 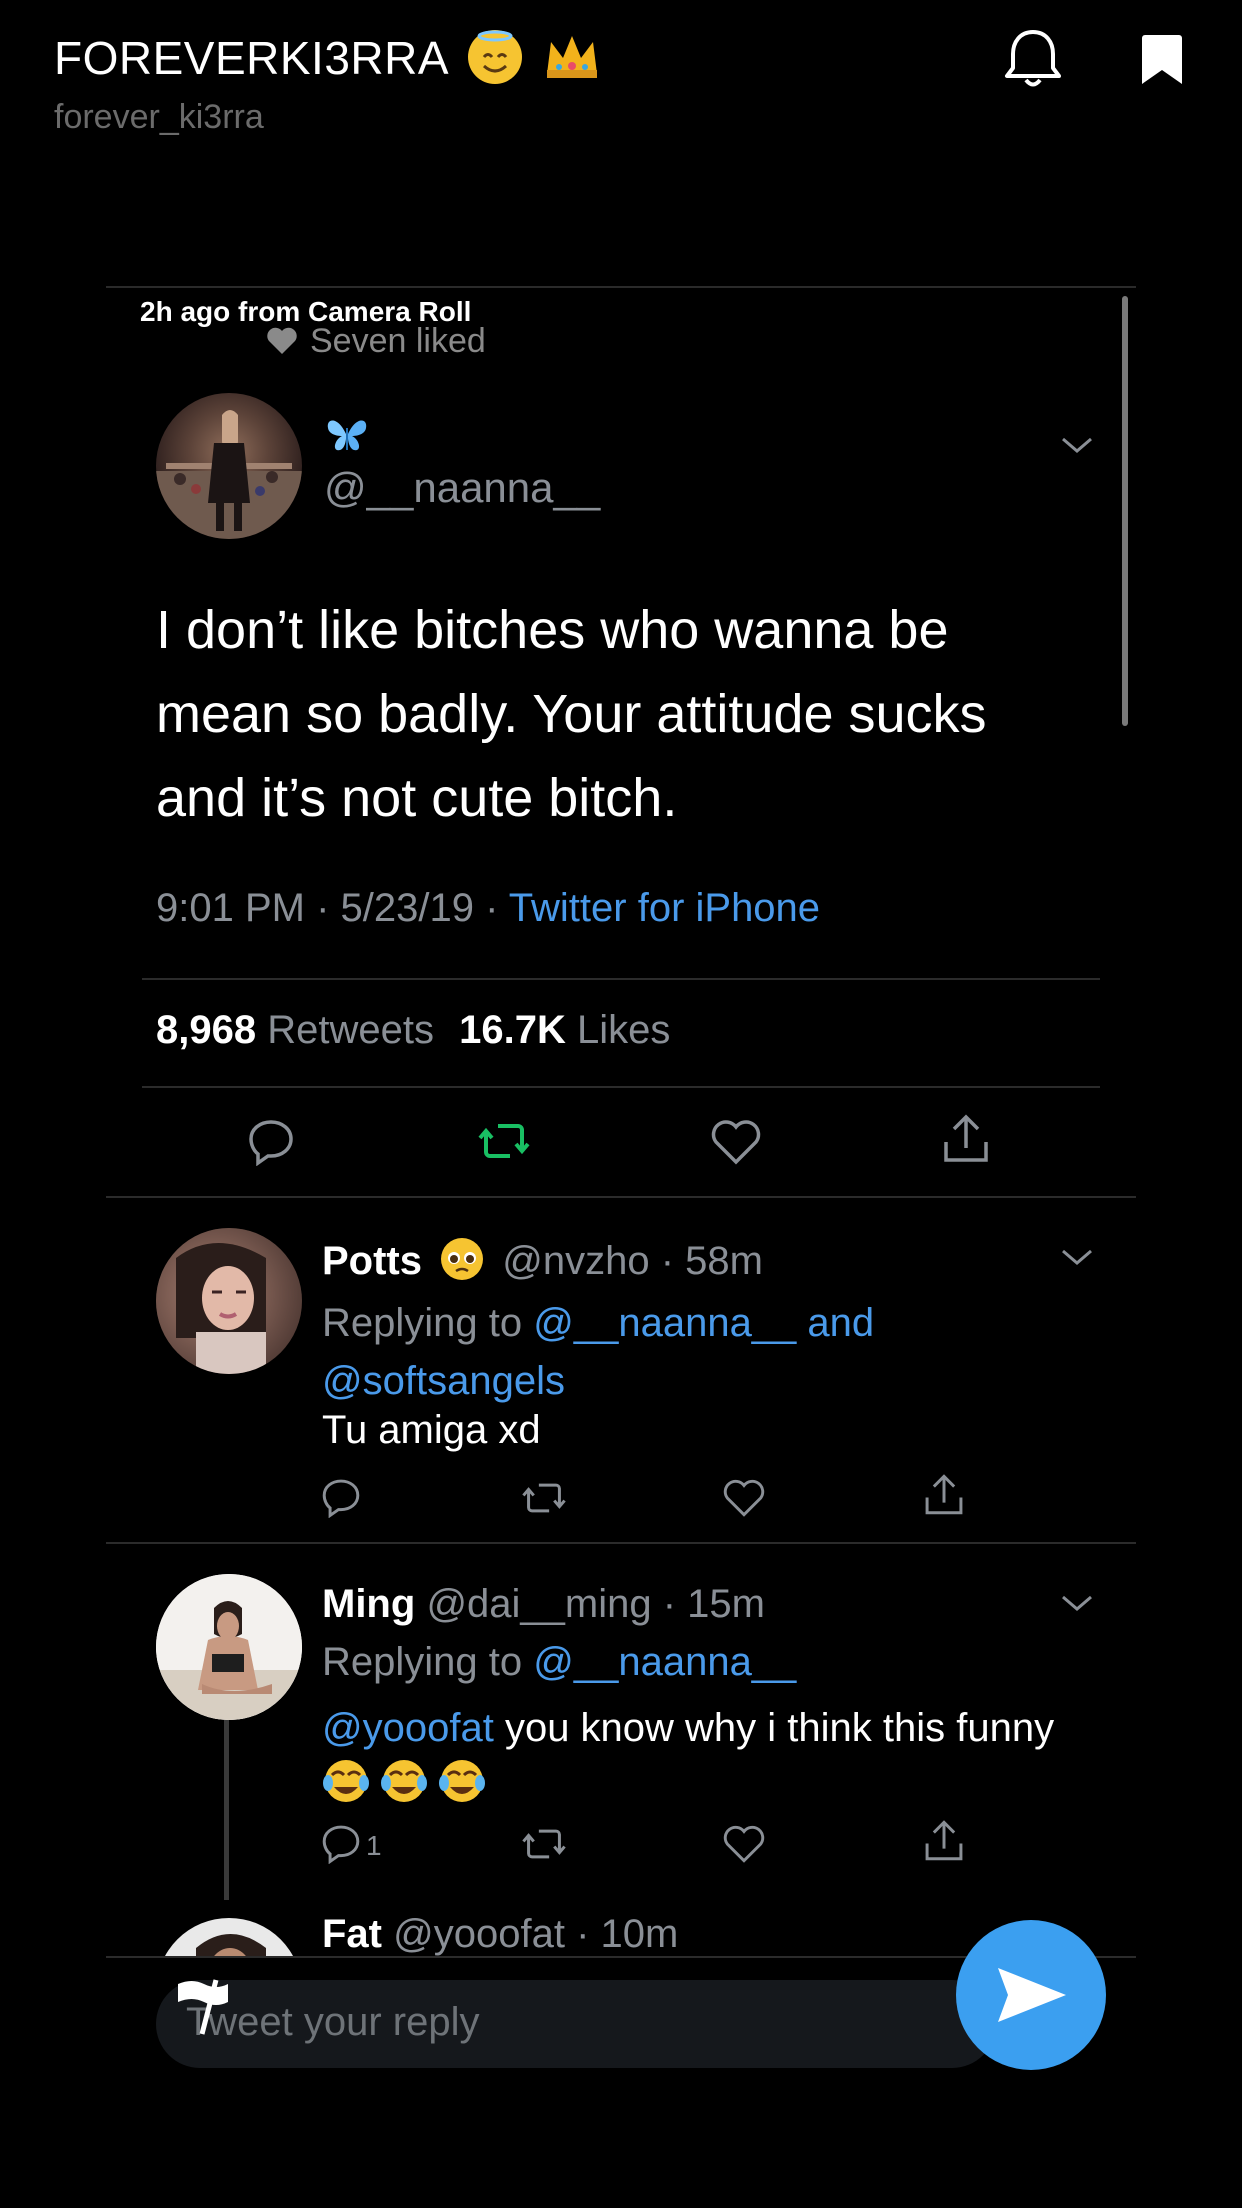 I want to click on liked-text: Seven liked, so click(x=398, y=341).